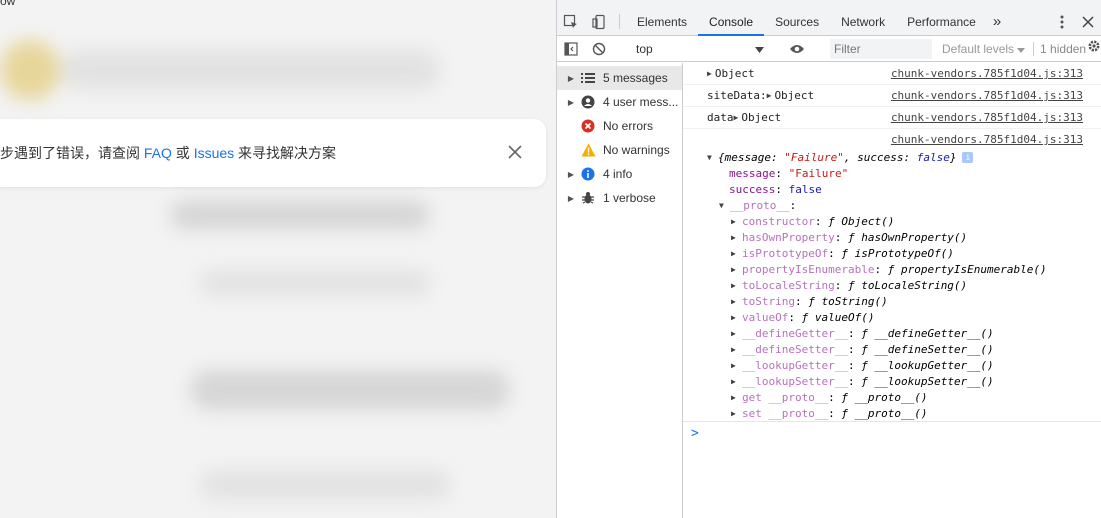  I want to click on more-tabs-icon: », so click(997, 21).